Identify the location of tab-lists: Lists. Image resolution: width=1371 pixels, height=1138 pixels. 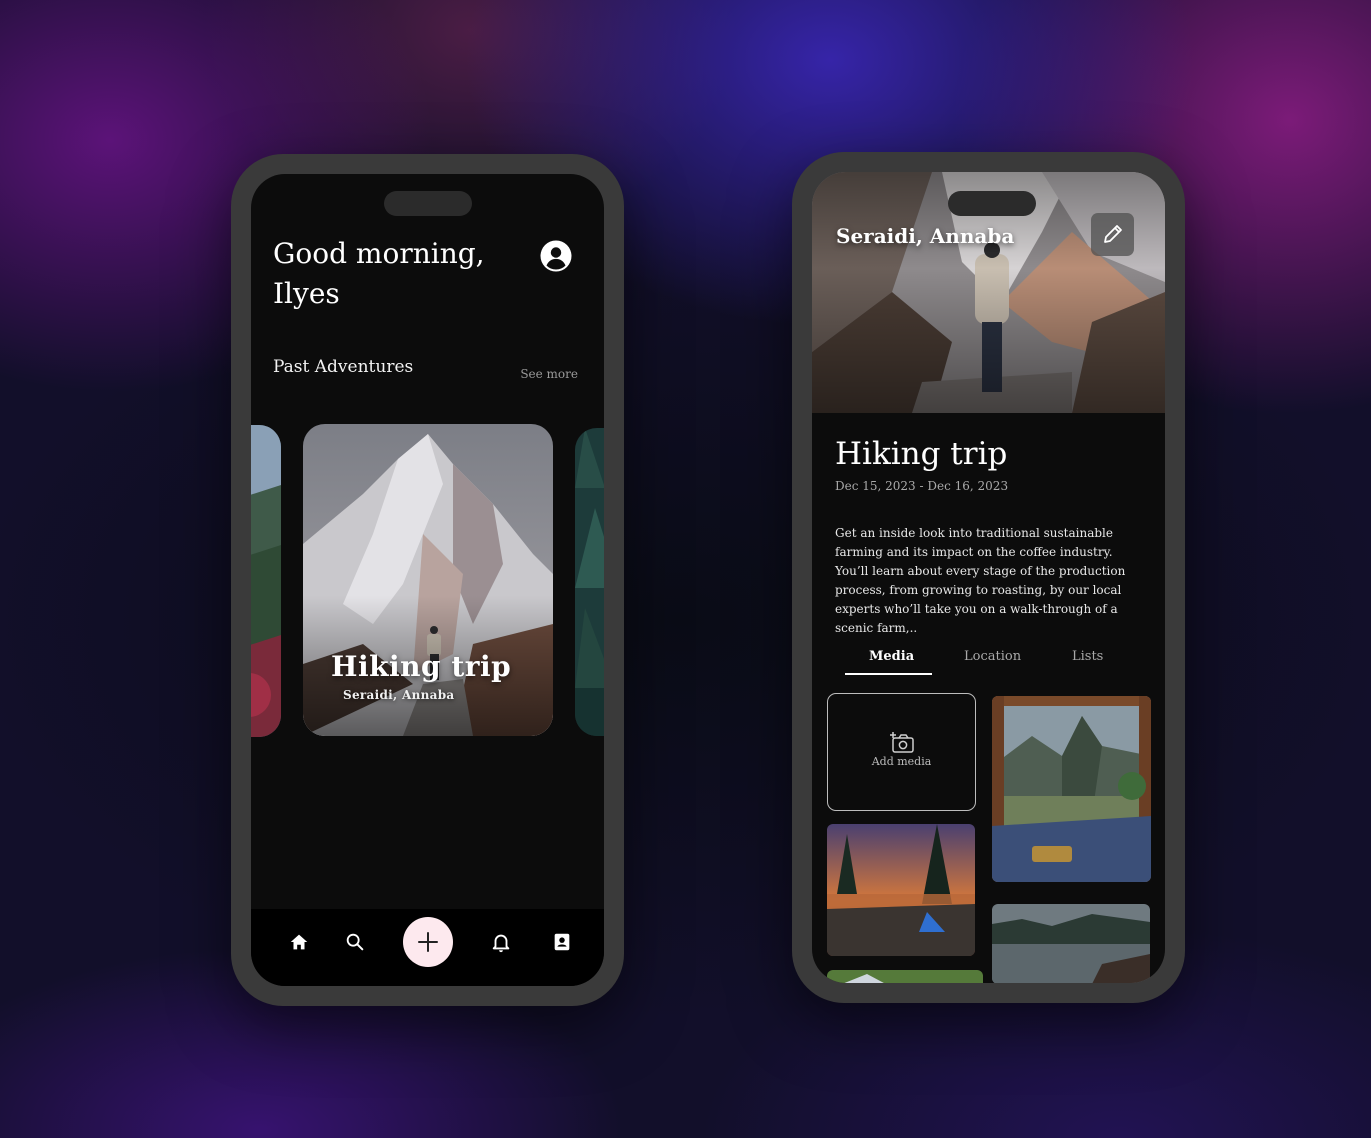
(1087, 656).